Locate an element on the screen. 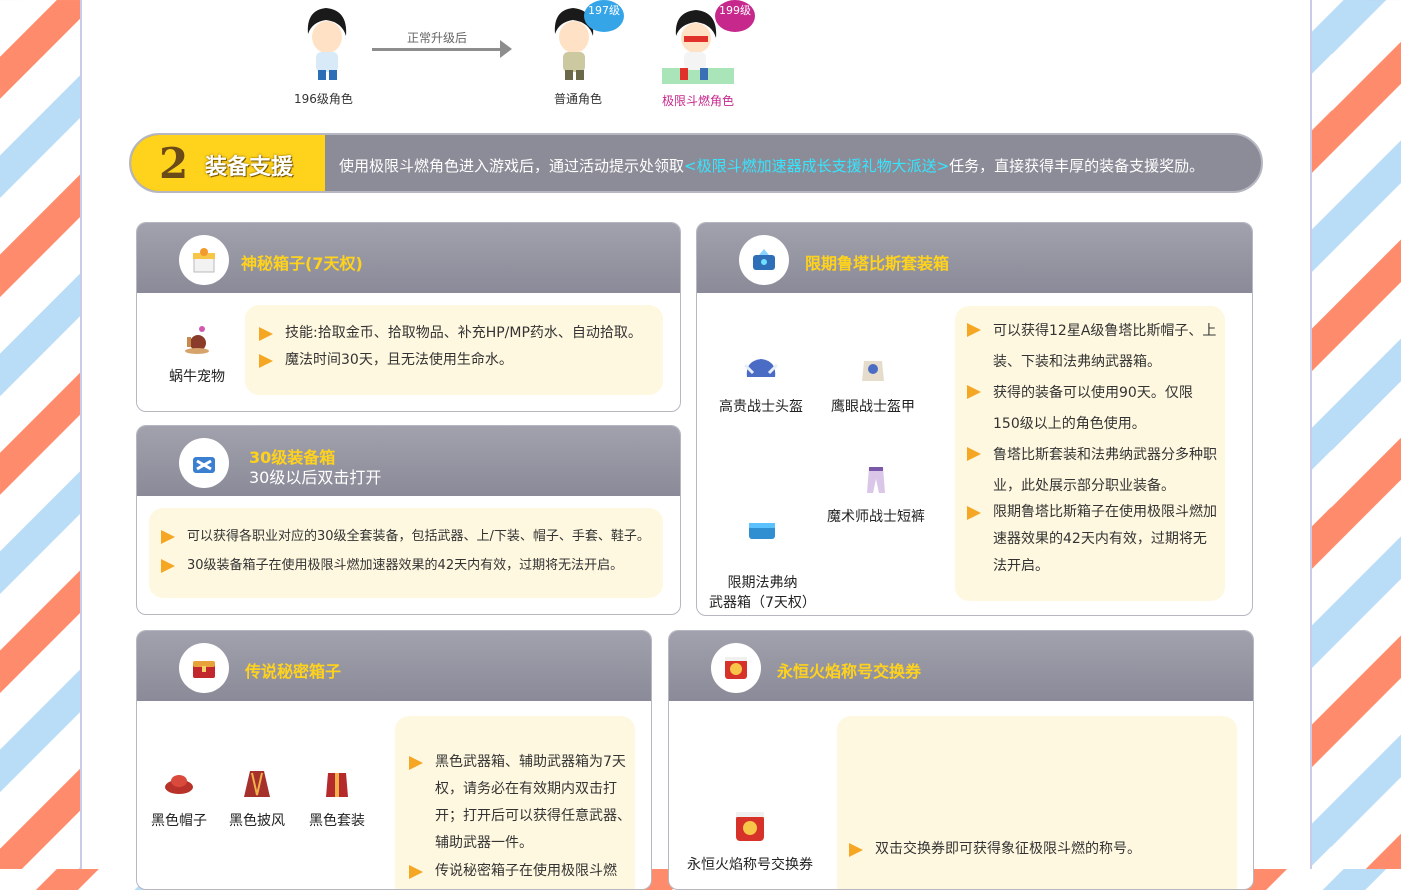 Image resolution: width=1401 pixels, height=890 pixels. panel-header: 永恒火焰称号交换券 is located at coordinates (961, 666).